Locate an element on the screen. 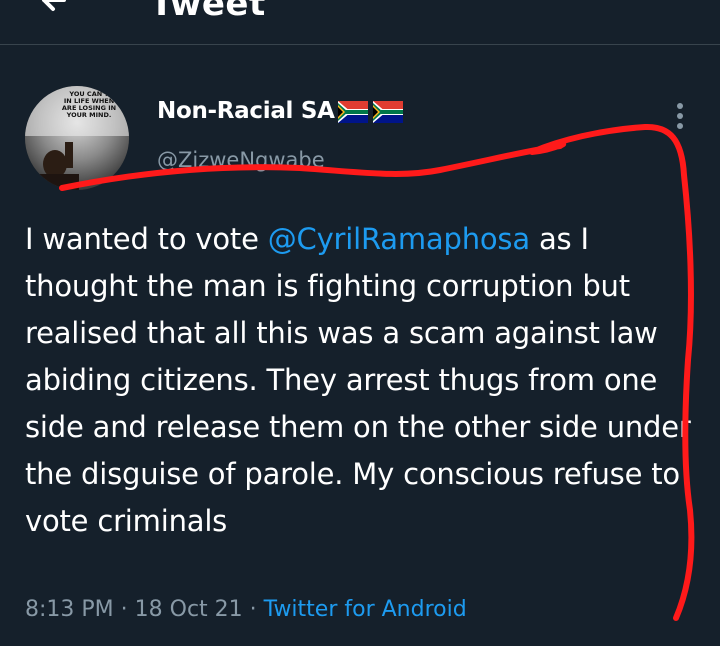 The image size is (720, 646). tweet-date: 18 Oct 21 is located at coordinates (188, 609).